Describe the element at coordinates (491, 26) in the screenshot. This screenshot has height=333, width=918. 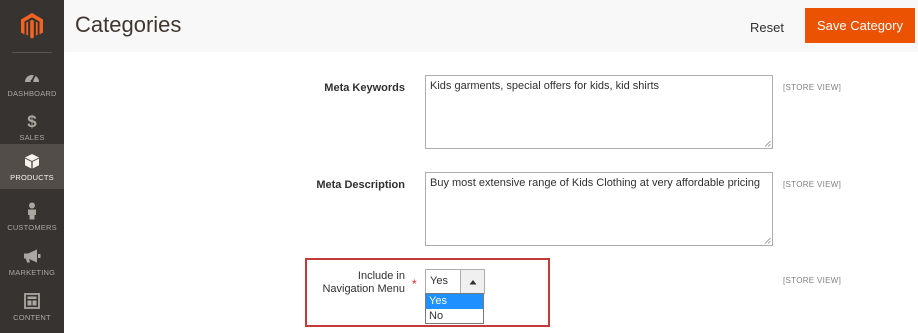
I see `page-header: Categories Reset Save Category` at that location.